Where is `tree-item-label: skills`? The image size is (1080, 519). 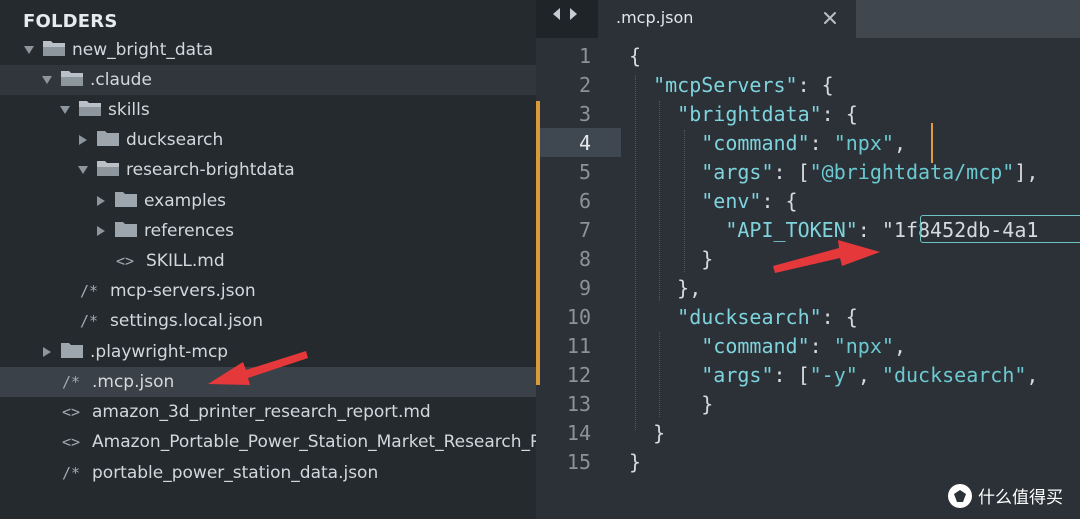
tree-item-label: skills is located at coordinates (129, 110).